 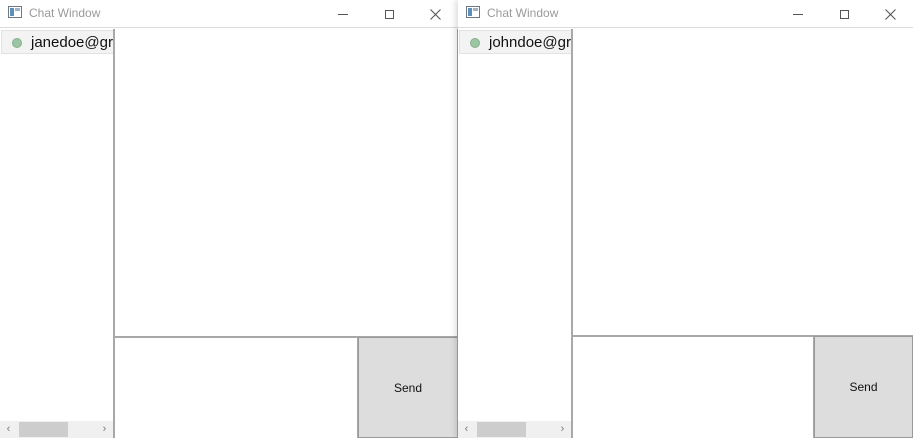 I want to click on contact-list: johndoe@gr ‹ ›, so click(x=515, y=233).